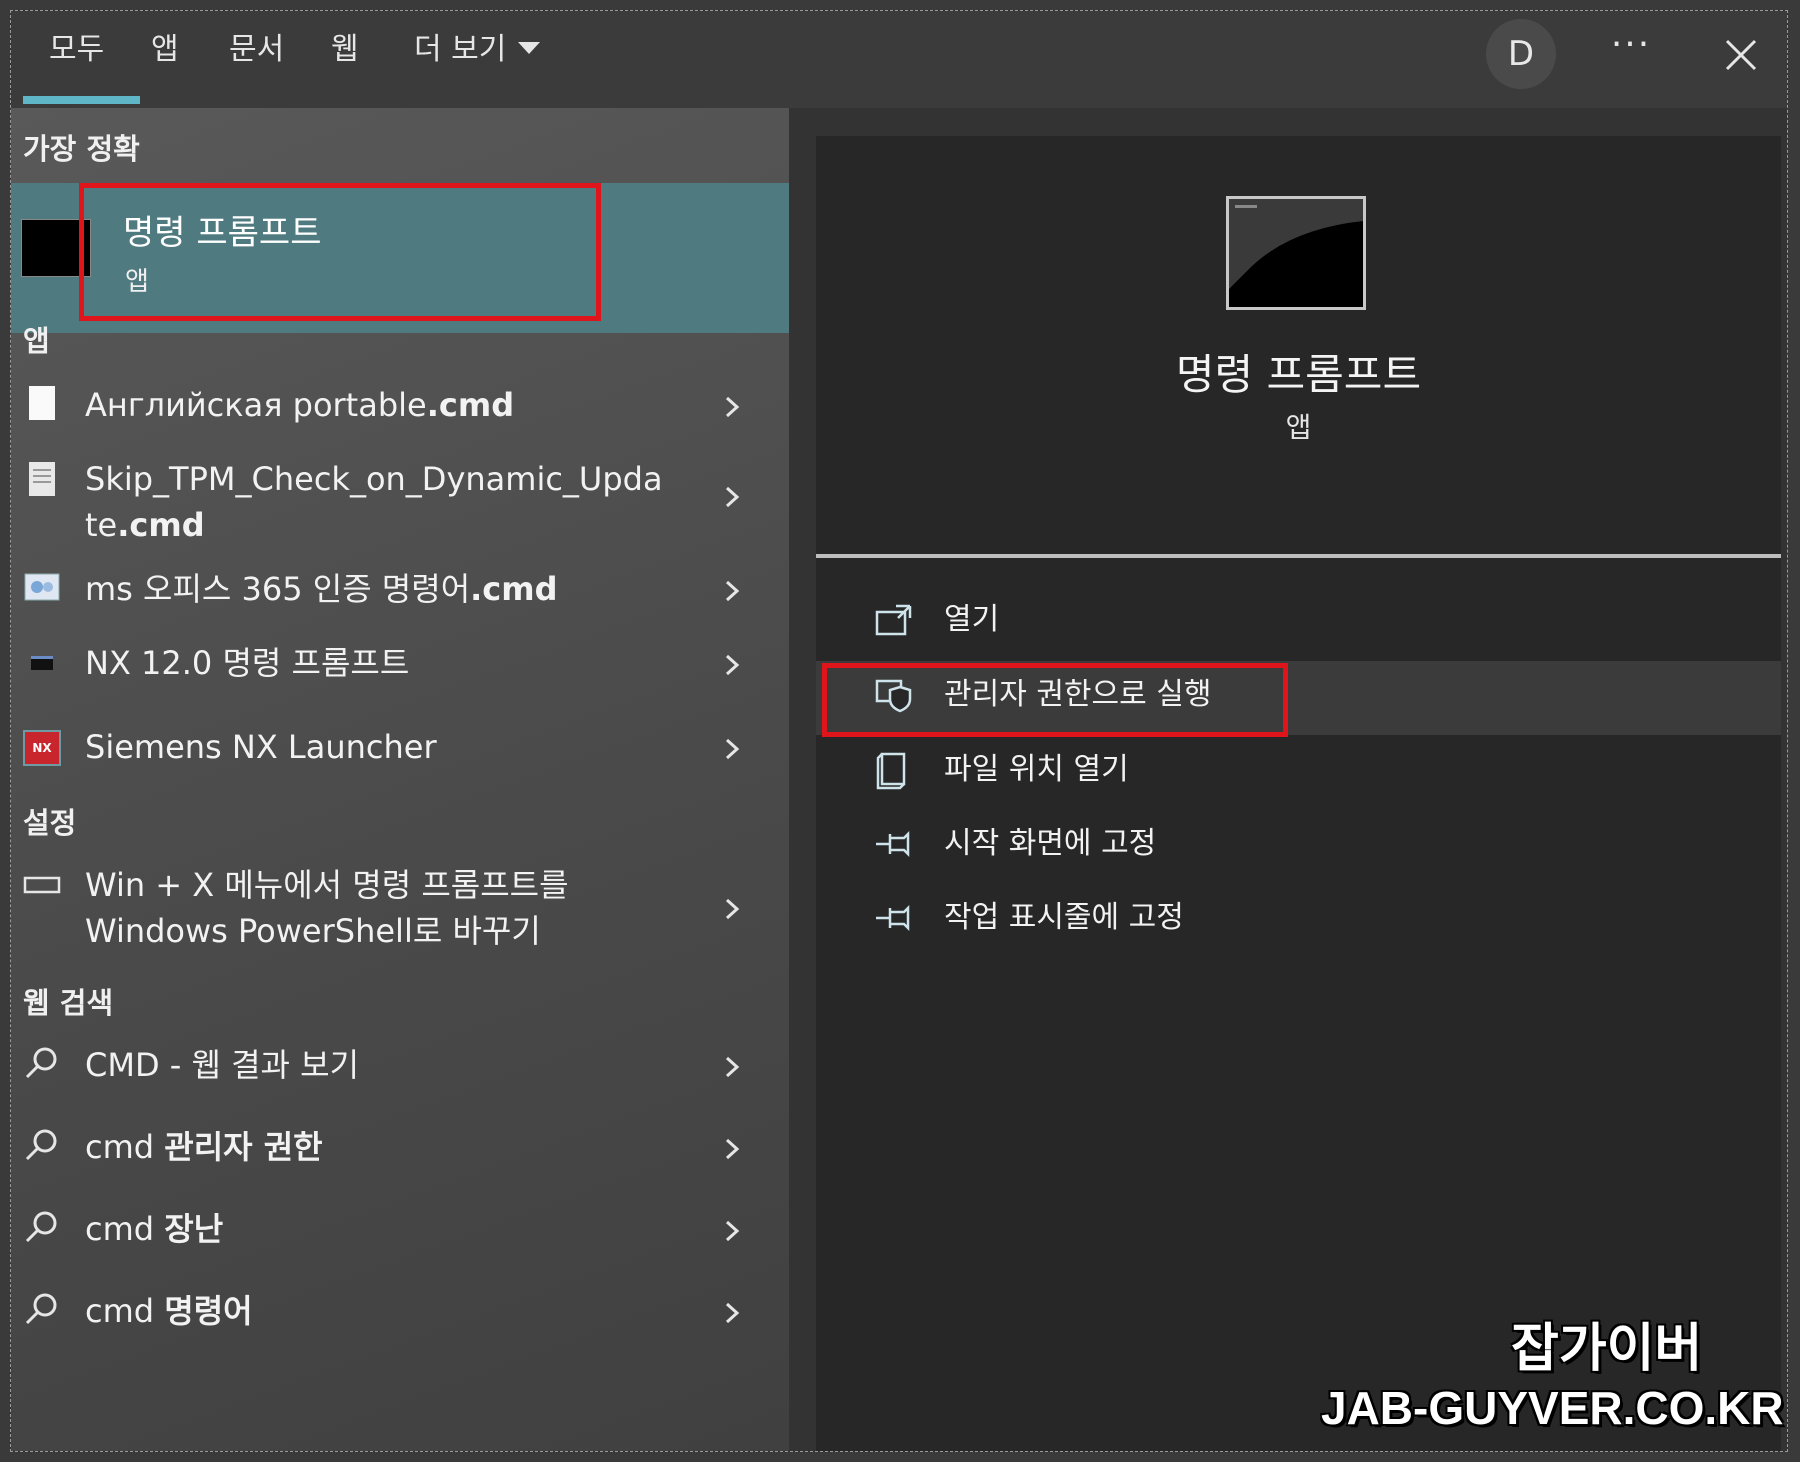 This screenshot has width=1800, height=1462. Describe the element at coordinates (400, 1312) in the screenshot. I see `web-result: cmd 명령어` at that location.